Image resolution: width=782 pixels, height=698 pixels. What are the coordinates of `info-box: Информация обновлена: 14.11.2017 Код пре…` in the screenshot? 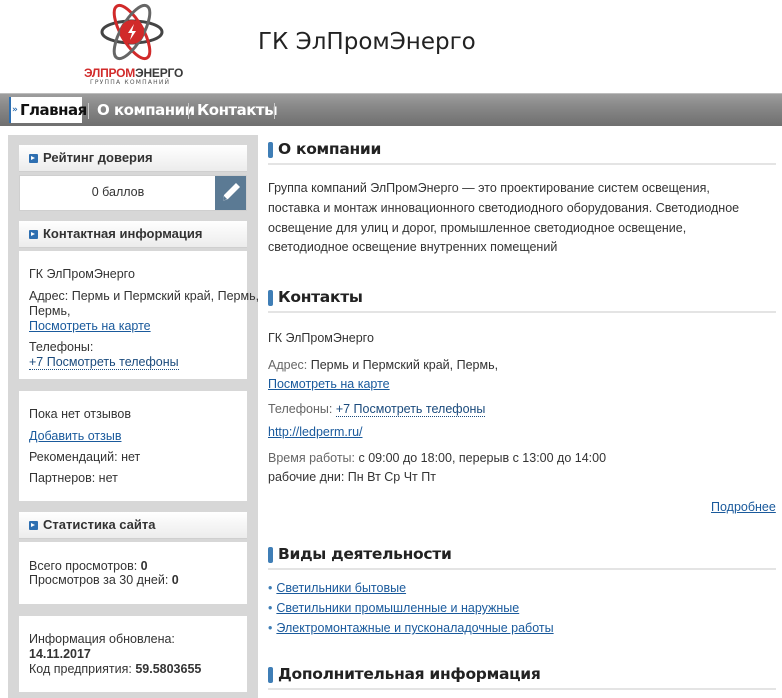 It's located at (133, 654).